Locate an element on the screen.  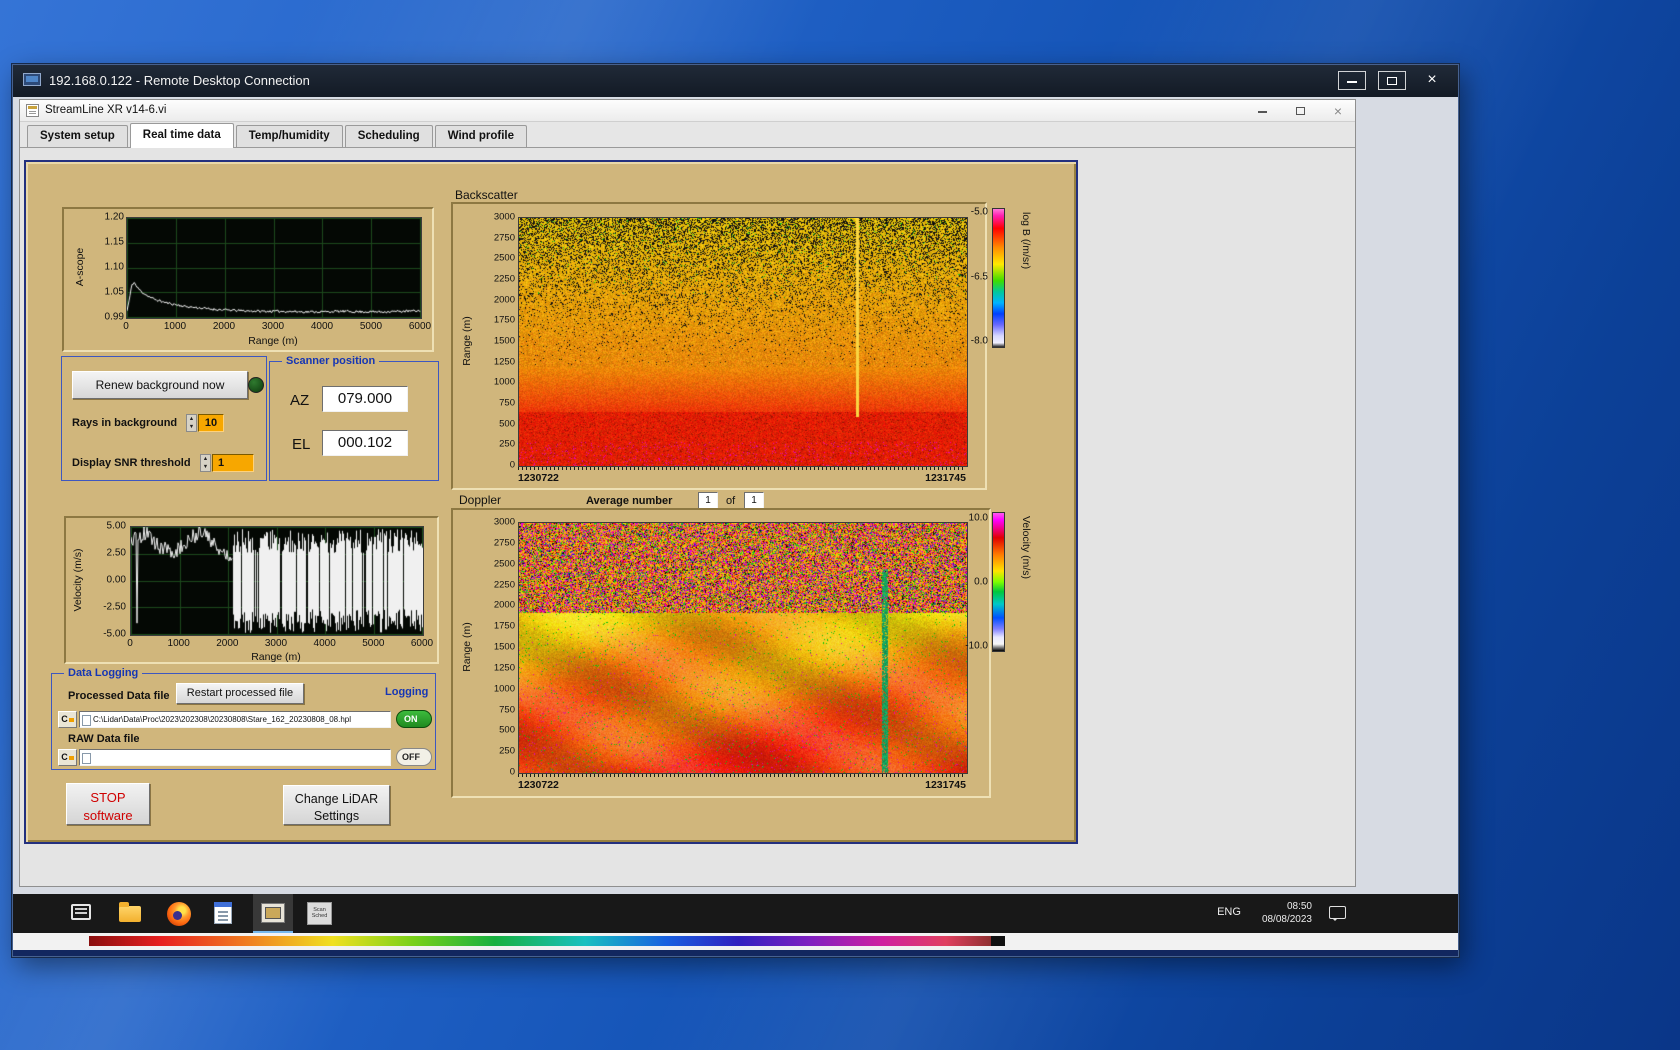
backscatter-plot is located at coordinates (743, 342).